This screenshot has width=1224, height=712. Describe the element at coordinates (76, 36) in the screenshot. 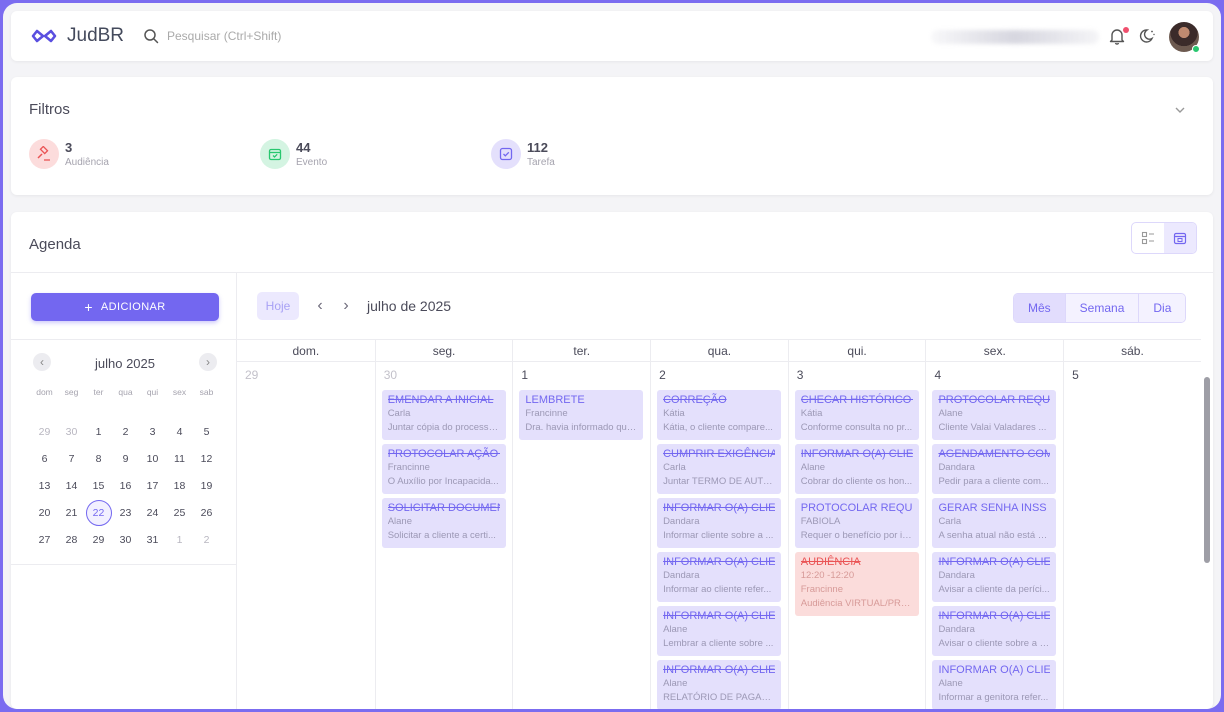

I see `app-logo: JudBR` at that location.